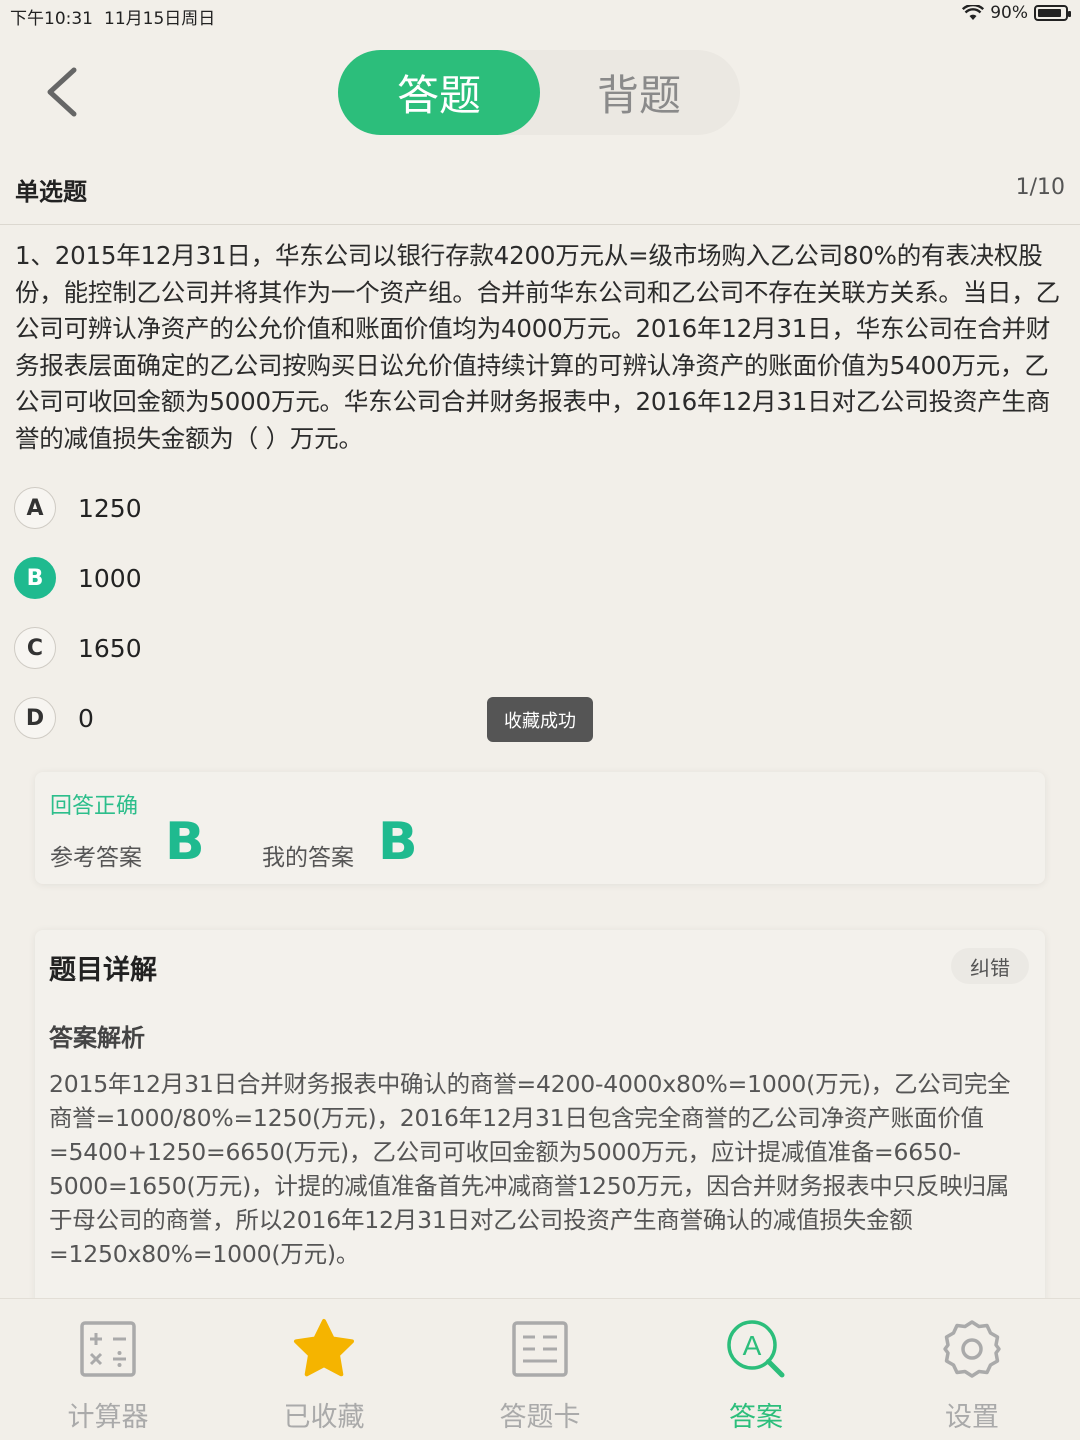 The height and width of the screenshot is (1440, 1080). What do you see at coordinates (35, 648) in the screenshot?
I see `option-letter: C` at bounding box center [35, 648].